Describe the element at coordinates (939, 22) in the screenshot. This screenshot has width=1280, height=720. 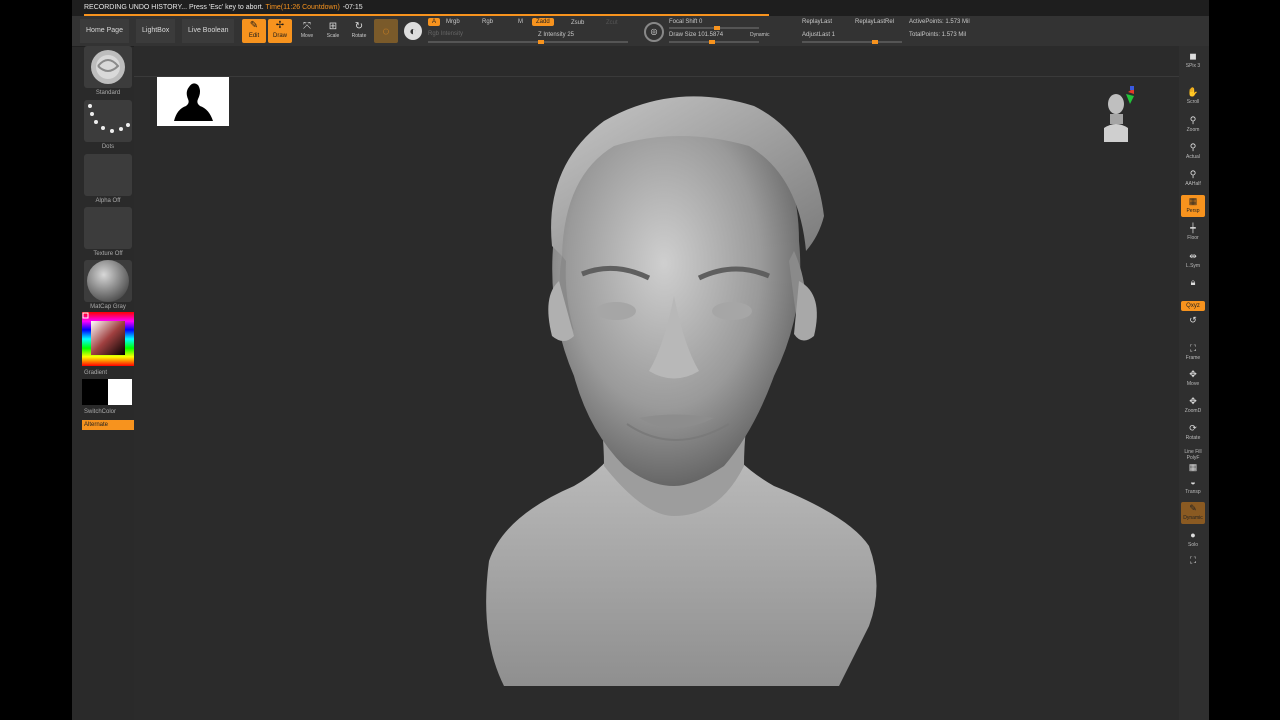
I see `active-points-readout: ActivePoints: 1.573 Mil` at that location.